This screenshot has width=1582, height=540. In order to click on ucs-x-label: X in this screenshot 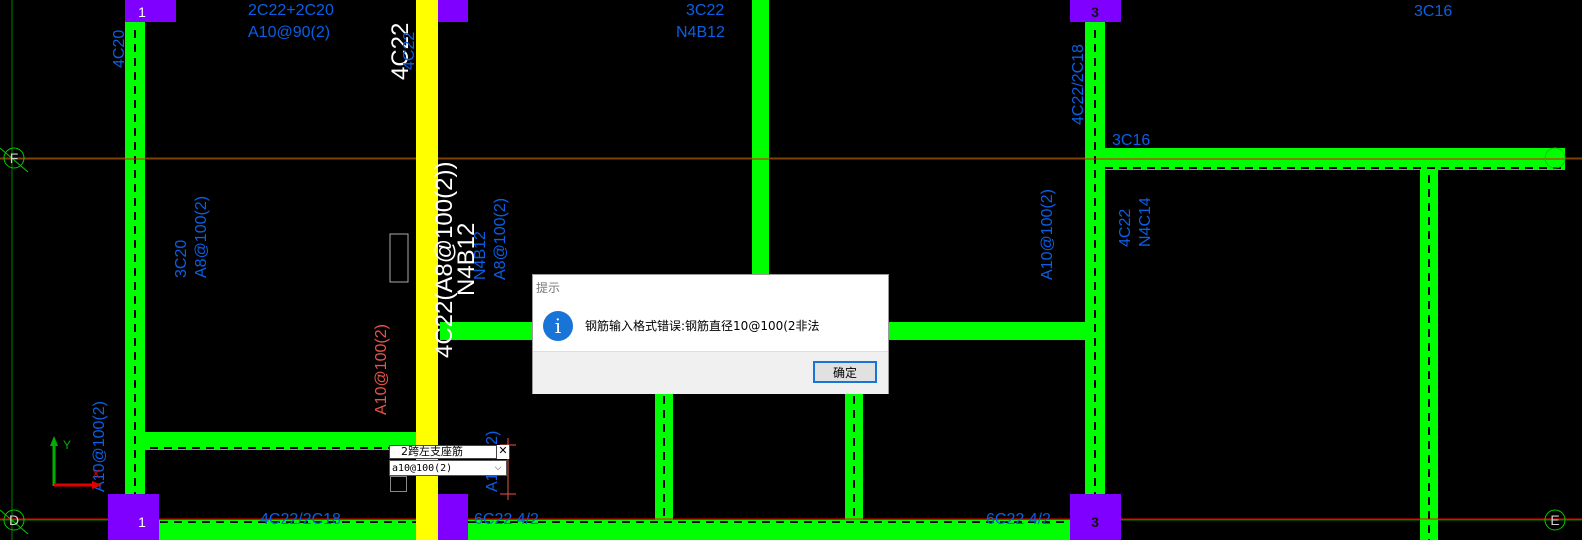, I will do `click(96, 474)`.